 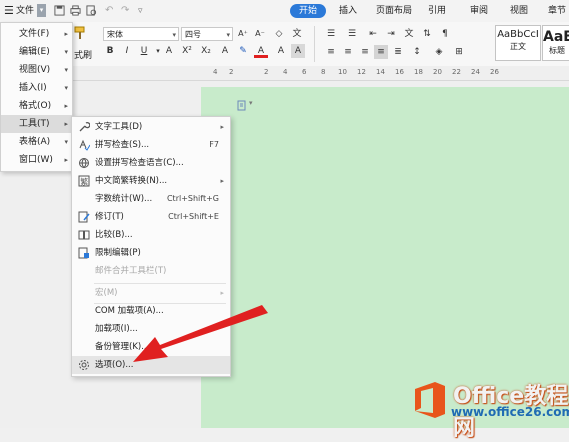 I want to click on menu-item-format: 格式(O) ▸, so click(x=36, y=106).